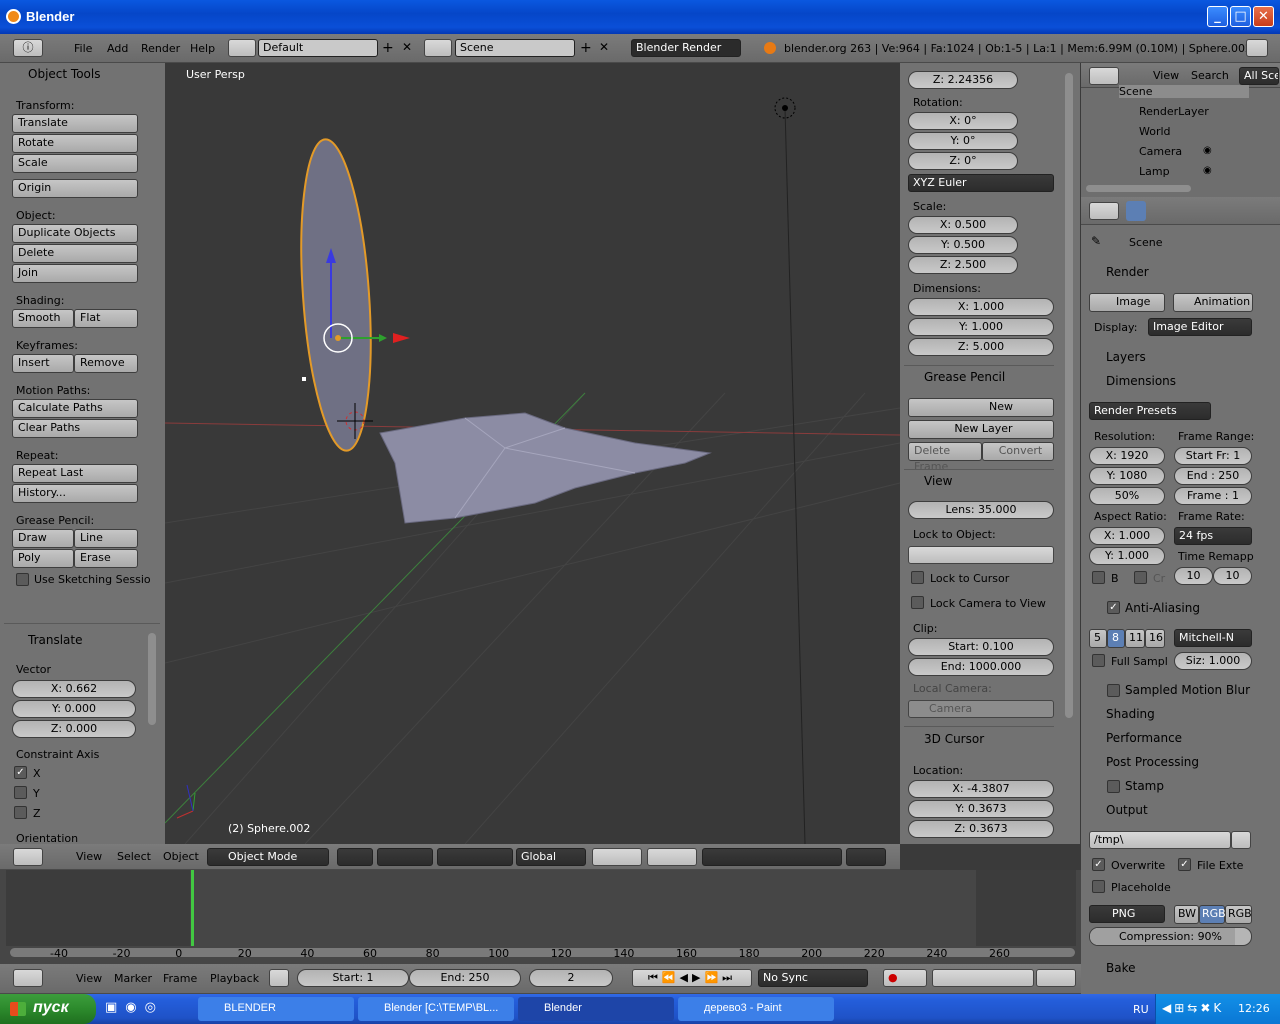 The height and width of the screenshot is (1024, 1280). I want to click on resolution-percent-field: 50%, so click(1127, 496).